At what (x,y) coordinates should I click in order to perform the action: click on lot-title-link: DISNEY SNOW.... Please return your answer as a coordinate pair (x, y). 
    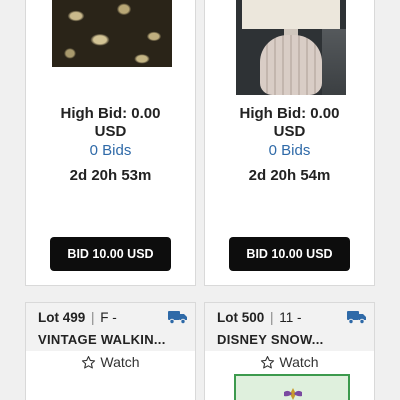
    Looking at the image, I should click on (286, 339).